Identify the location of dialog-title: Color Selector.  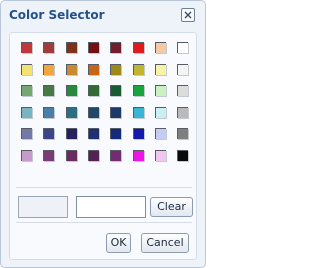
(57, 15).